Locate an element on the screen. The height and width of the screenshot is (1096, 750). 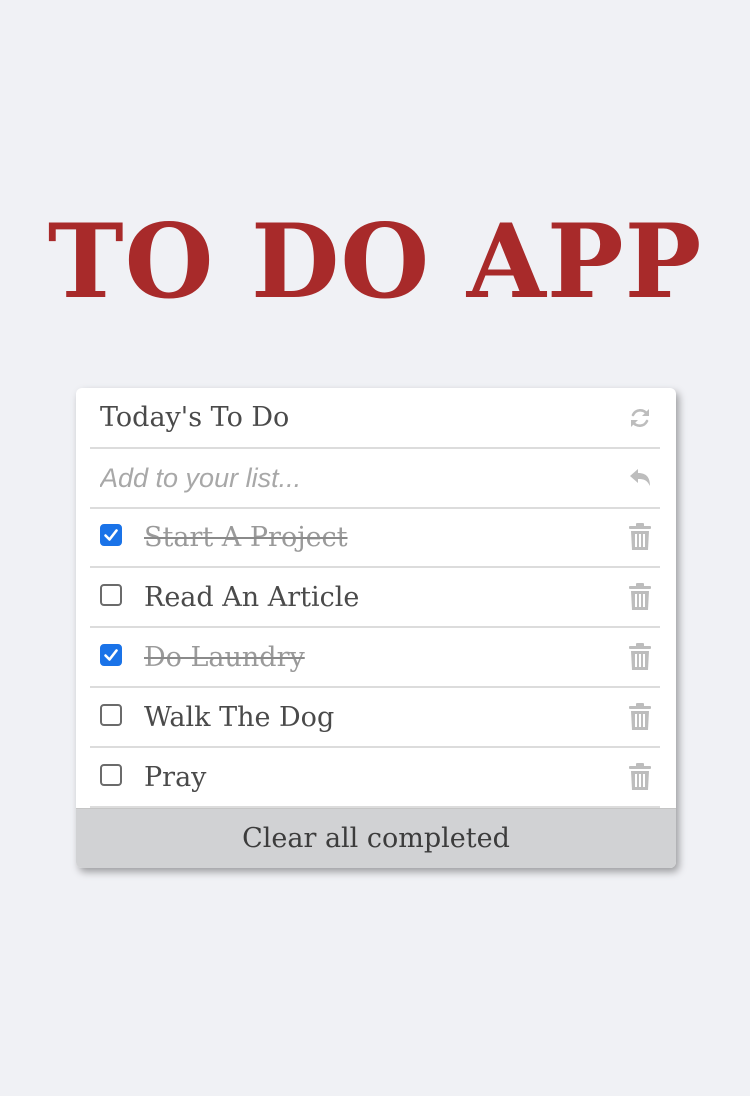
enter-icon is located at coordinates (640, 479).